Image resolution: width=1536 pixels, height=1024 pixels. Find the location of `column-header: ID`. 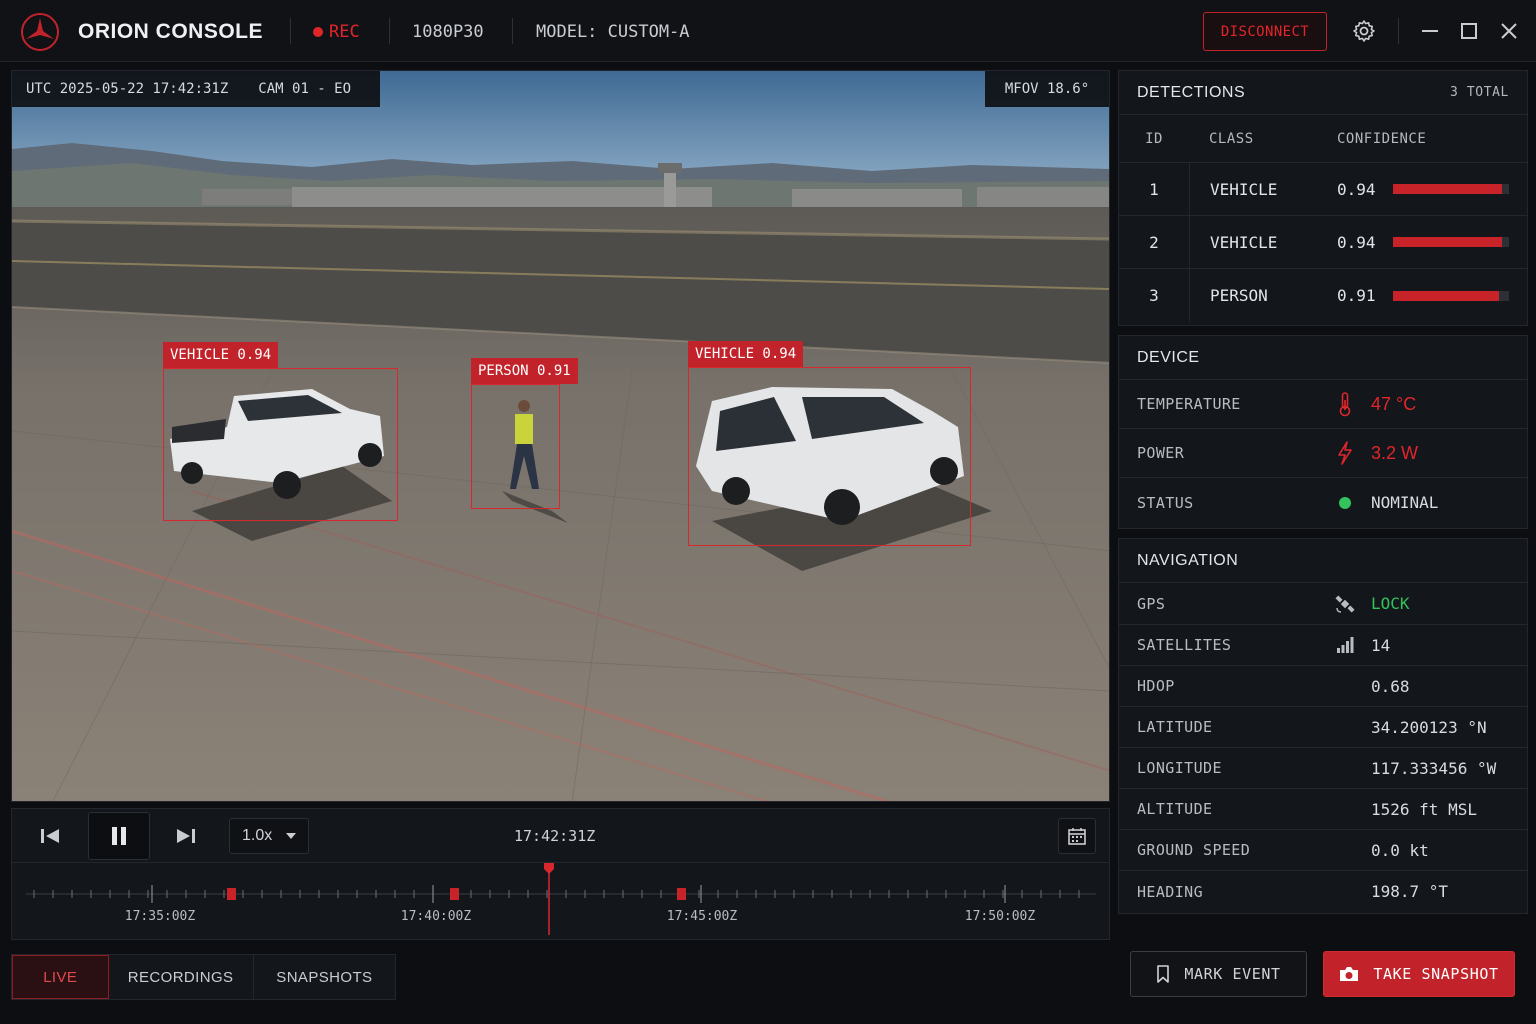

column-header: ID is located at coordinates (1154, 138).